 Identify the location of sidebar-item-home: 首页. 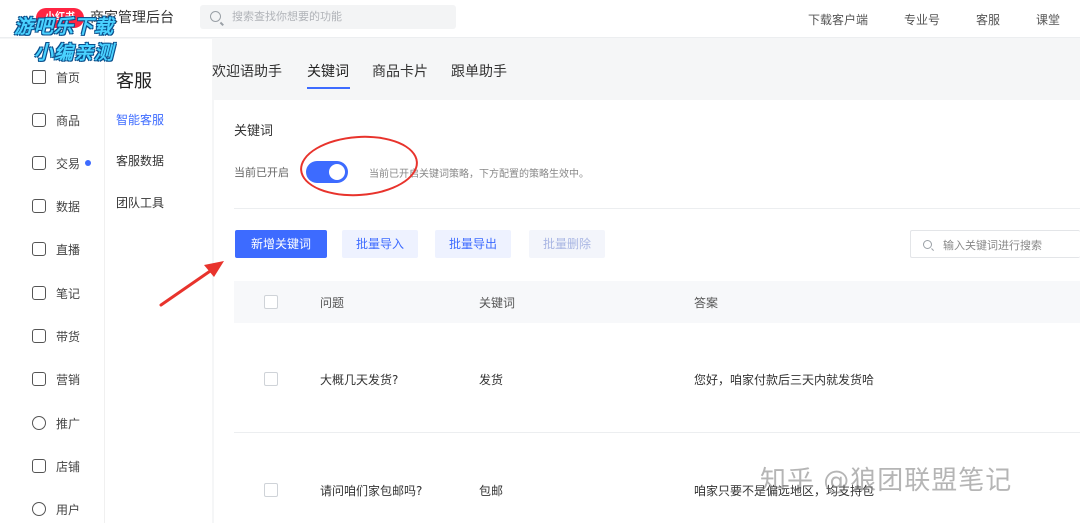
(56, 77).